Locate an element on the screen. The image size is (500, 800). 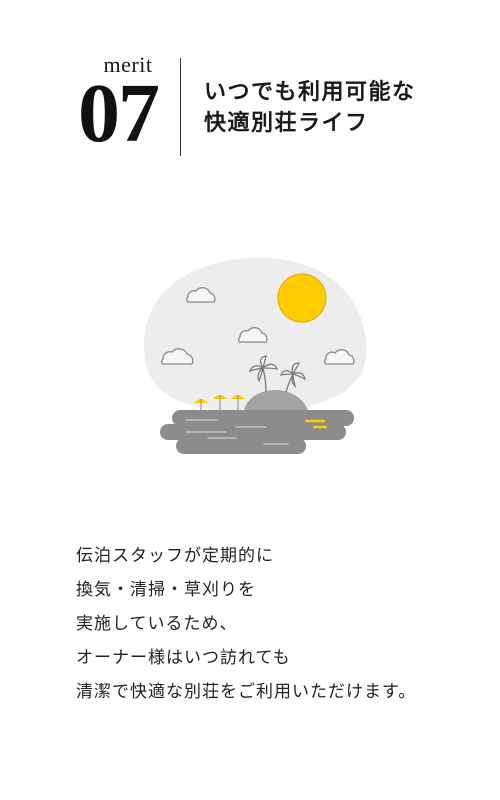
merit-title-line: 快適別荘ライフ is located at coordinates (286, 123).